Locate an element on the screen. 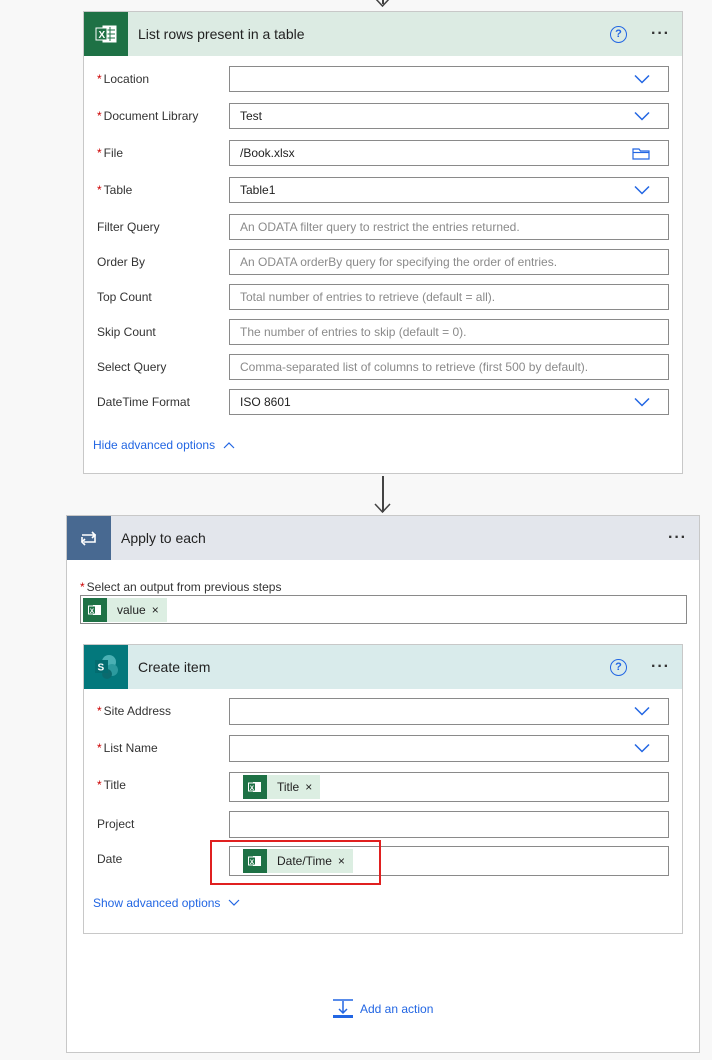 The image size is (712, 1060). list-name-label: * List Name is located at coordinates (127, 748).